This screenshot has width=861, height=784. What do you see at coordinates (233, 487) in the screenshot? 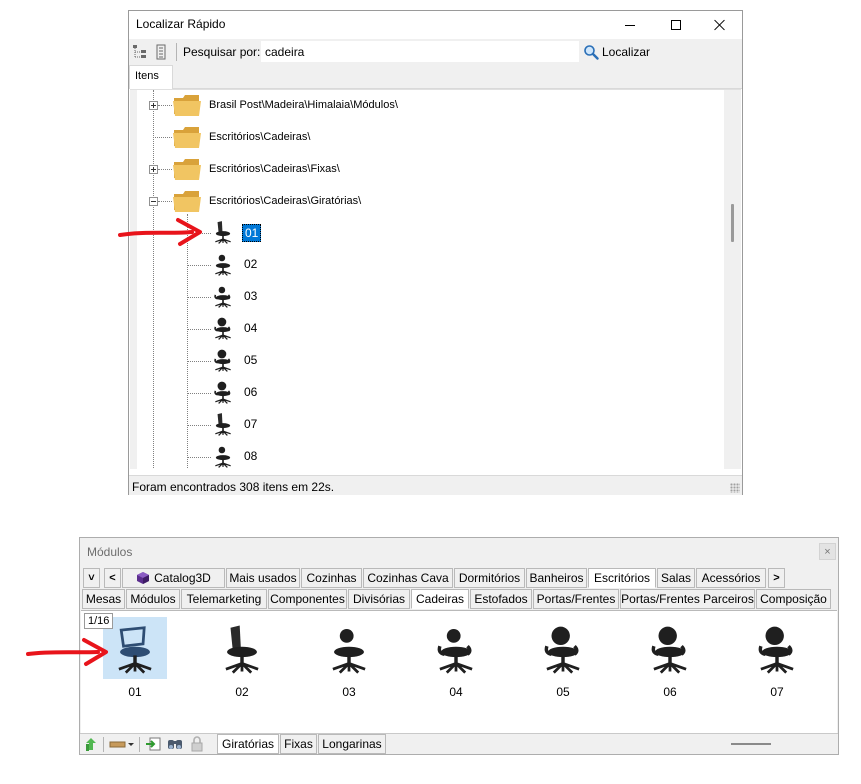
I see `status-text: Foram encontrados 308 itens em 22s.` at bounding box center [233, 487].